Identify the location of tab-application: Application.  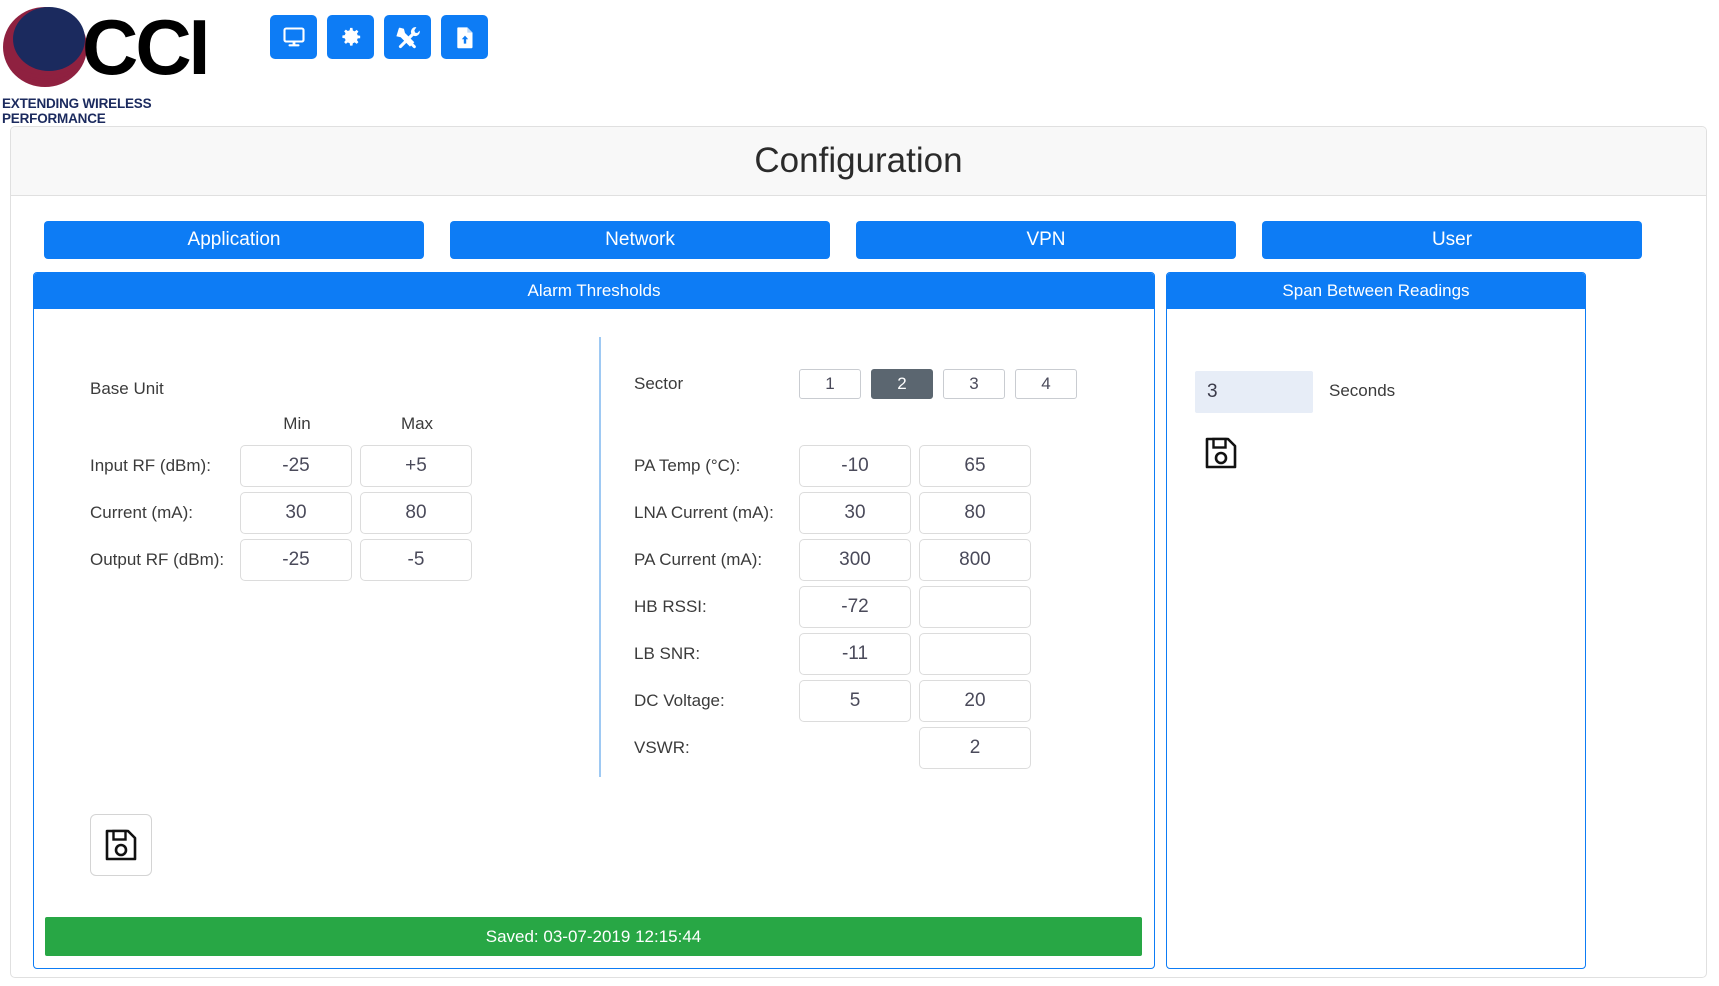
(234, 240).